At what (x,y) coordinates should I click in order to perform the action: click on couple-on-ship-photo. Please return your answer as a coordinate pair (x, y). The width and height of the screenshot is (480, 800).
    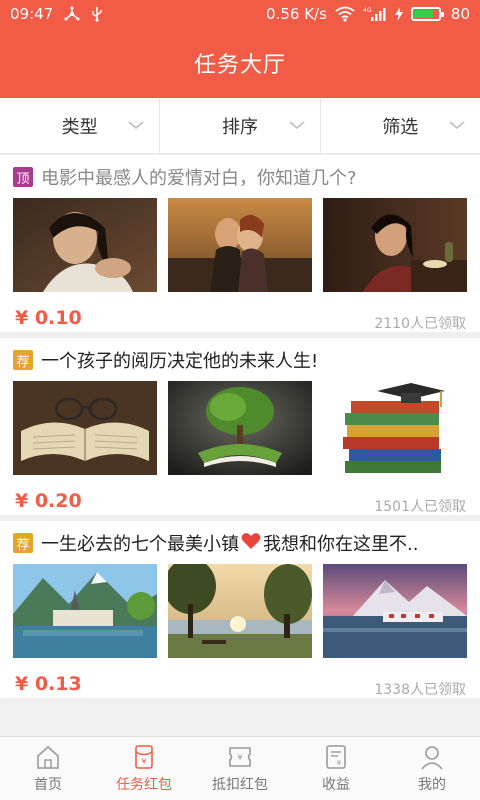
    Looking at the image, I should click on (240, 245).